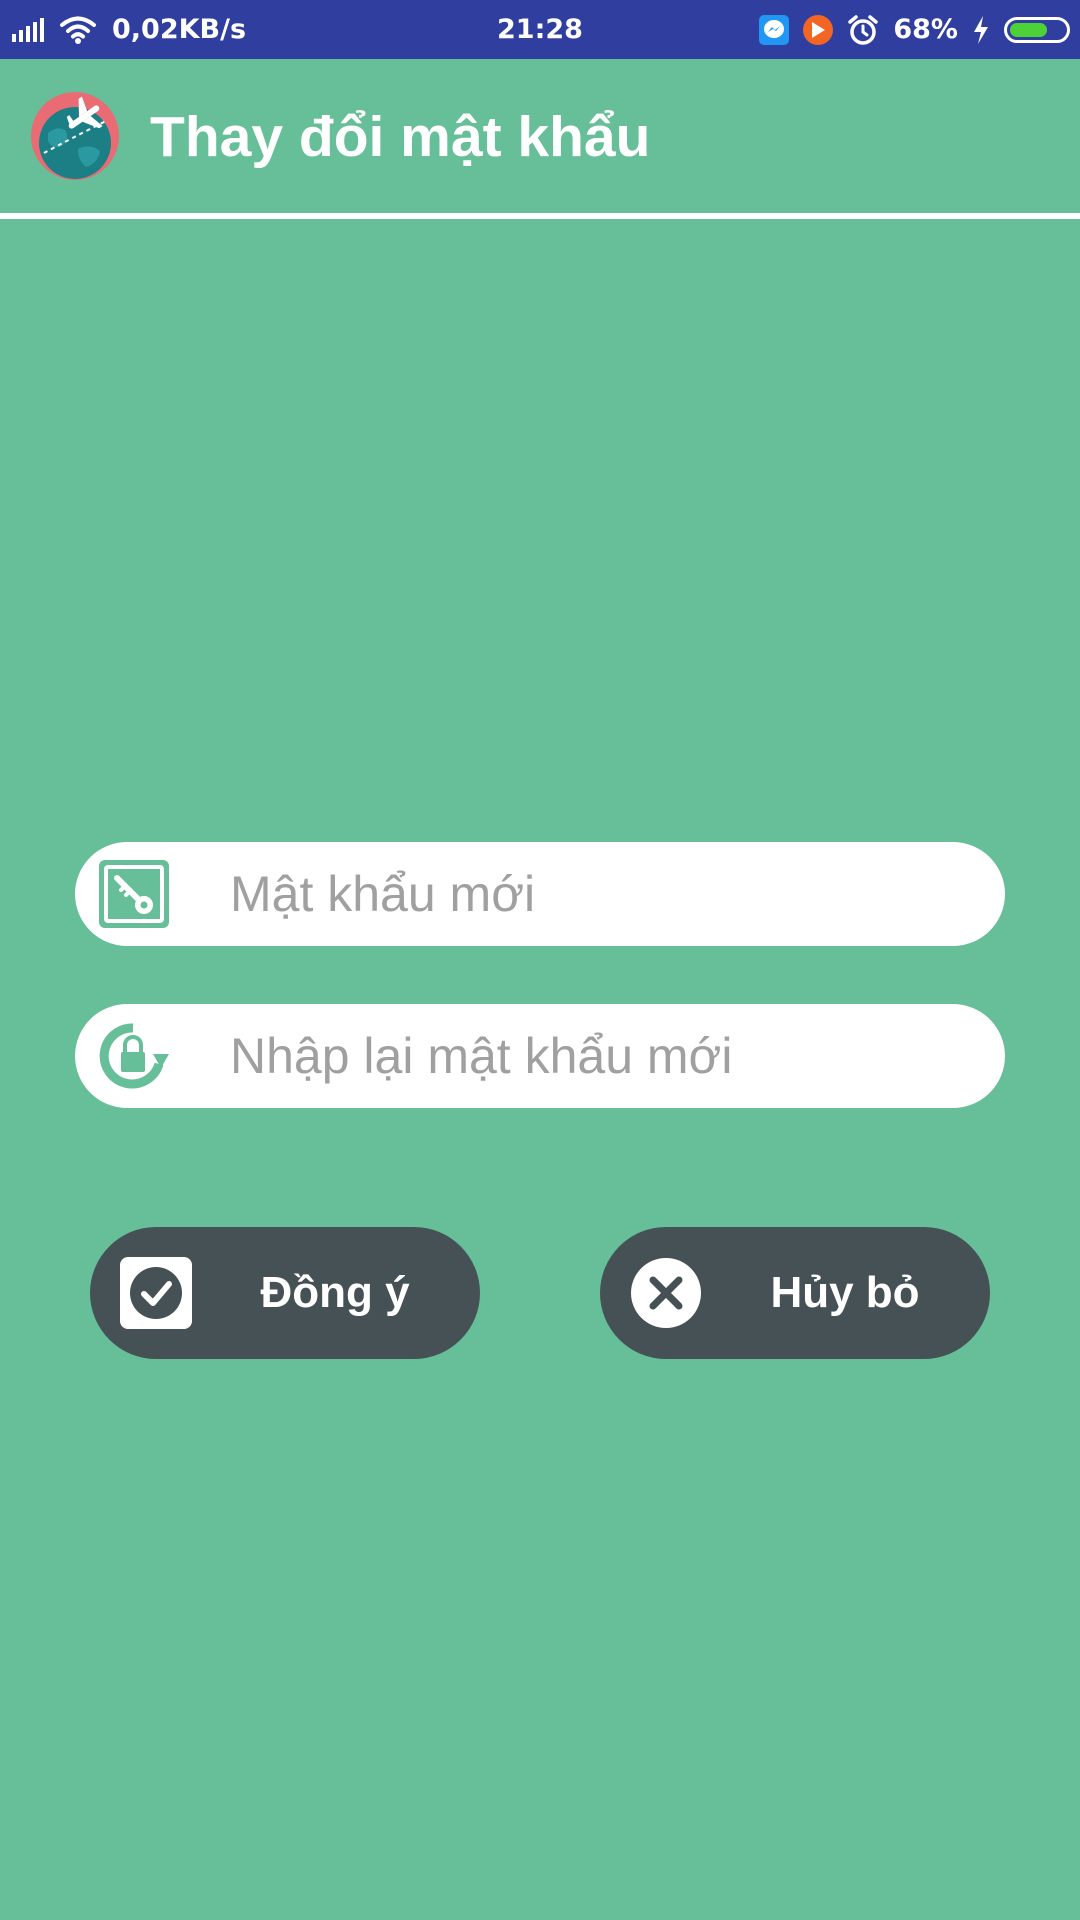  I want to click on status-bar-right: 68%, so click(914, 29).